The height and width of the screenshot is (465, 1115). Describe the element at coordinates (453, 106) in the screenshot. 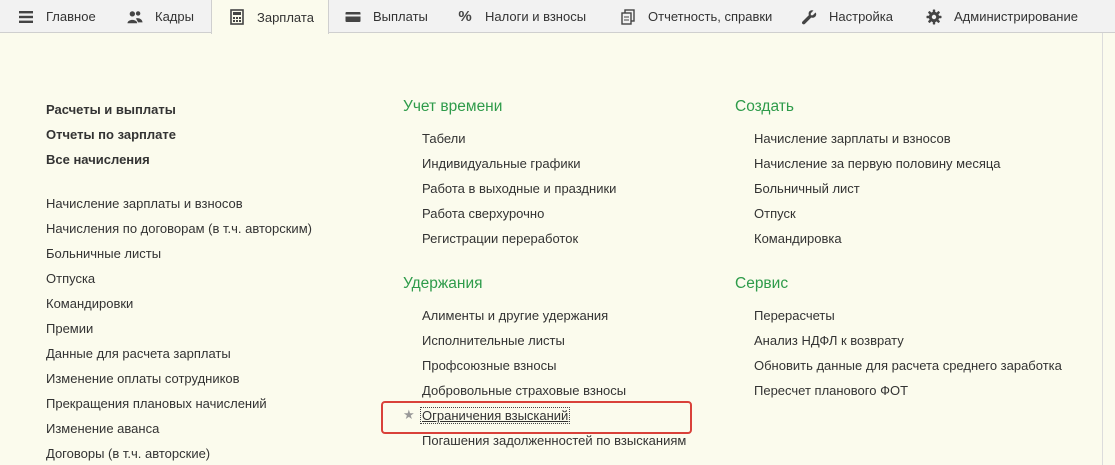

I see `heading-time-tracking: Учет времени` at that location.